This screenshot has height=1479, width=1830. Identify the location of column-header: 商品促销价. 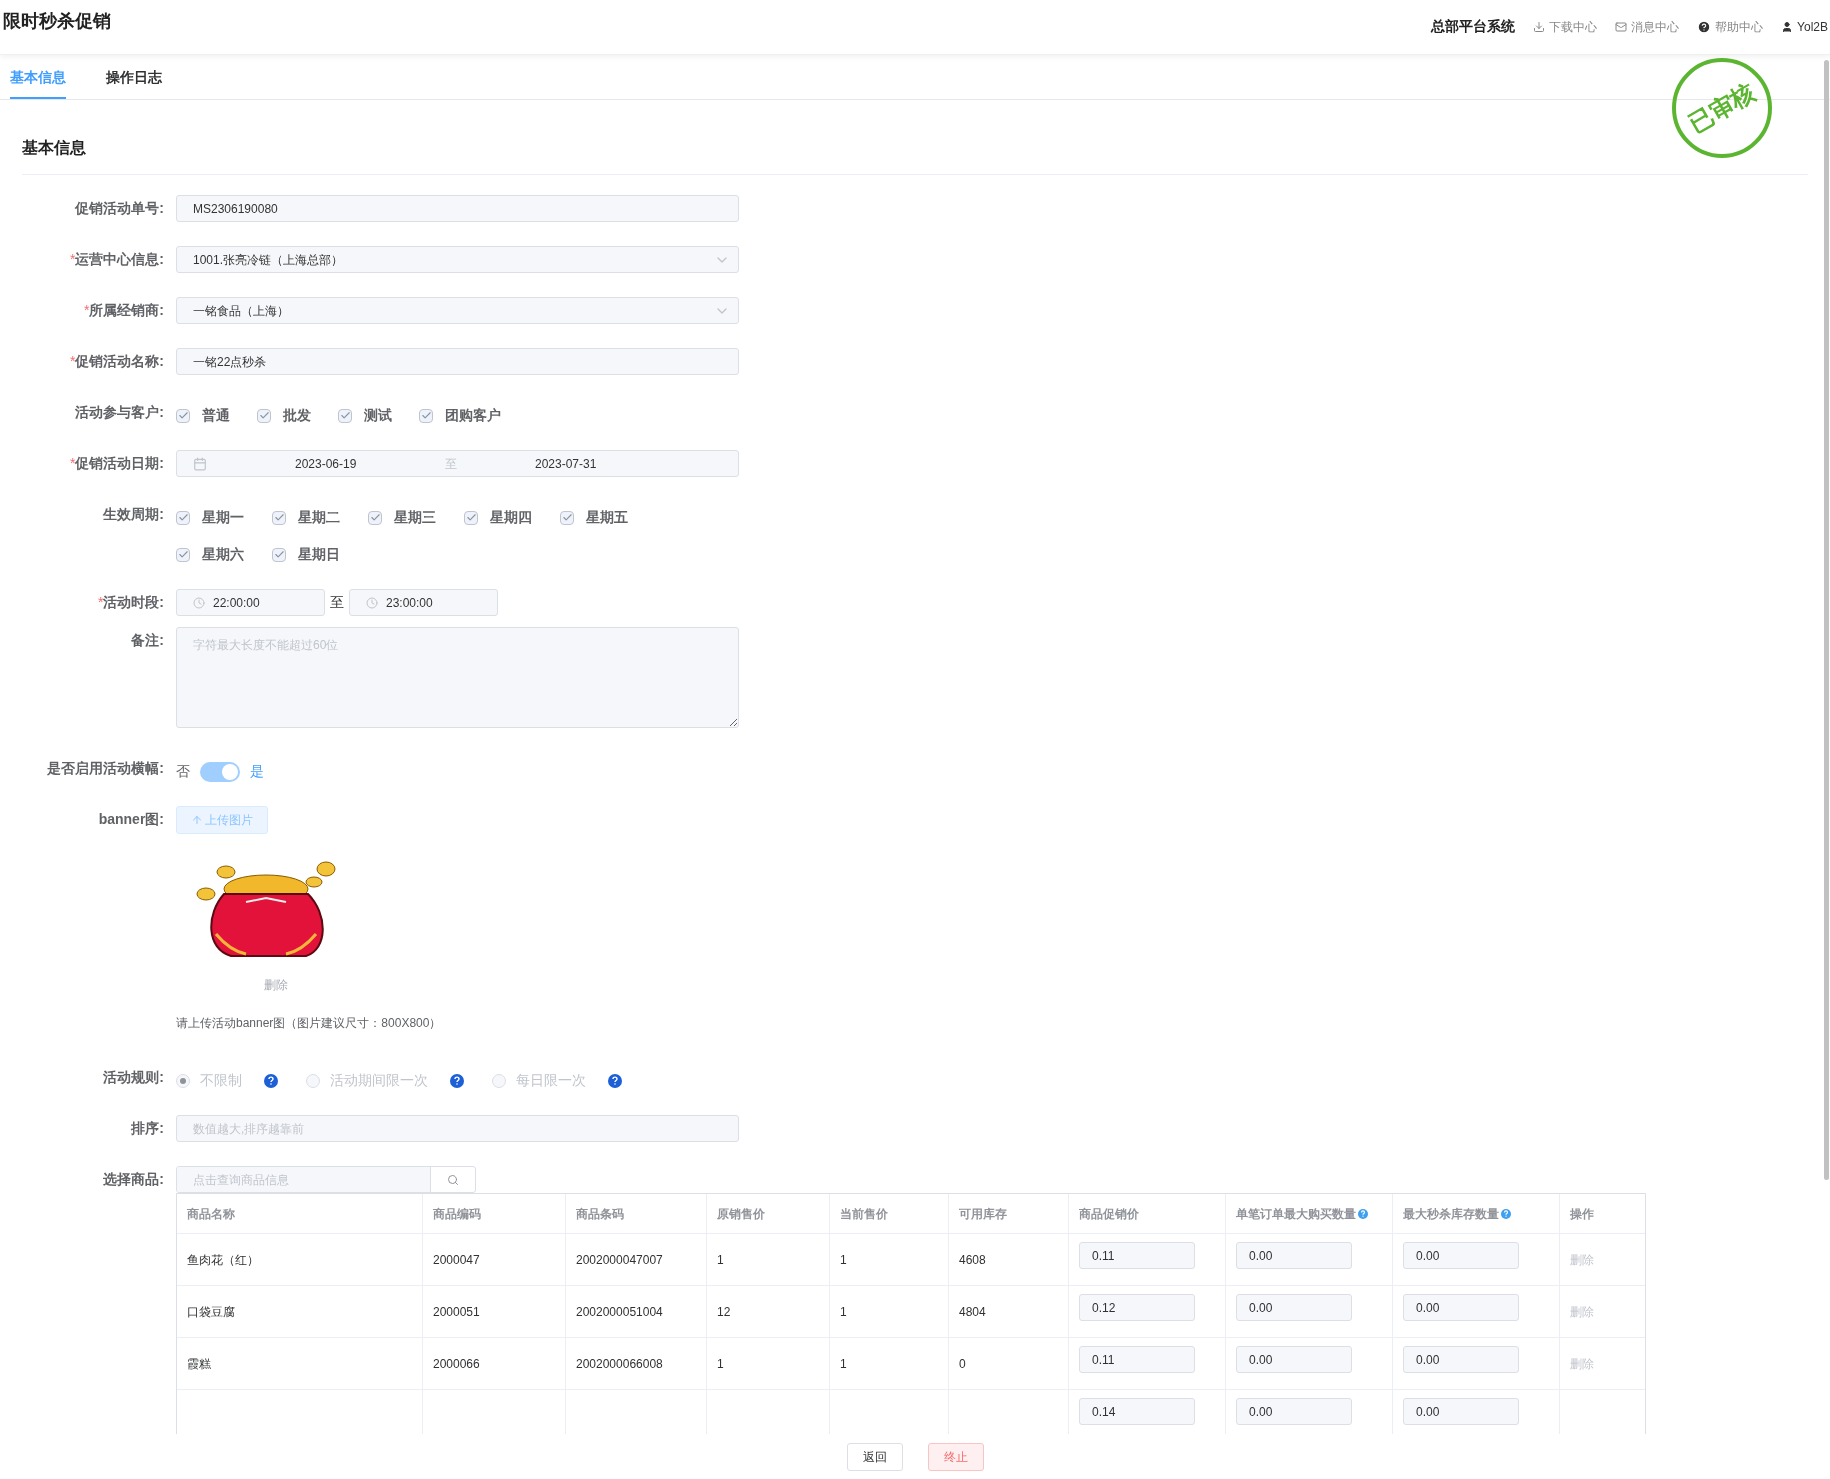
(1109, 1214).